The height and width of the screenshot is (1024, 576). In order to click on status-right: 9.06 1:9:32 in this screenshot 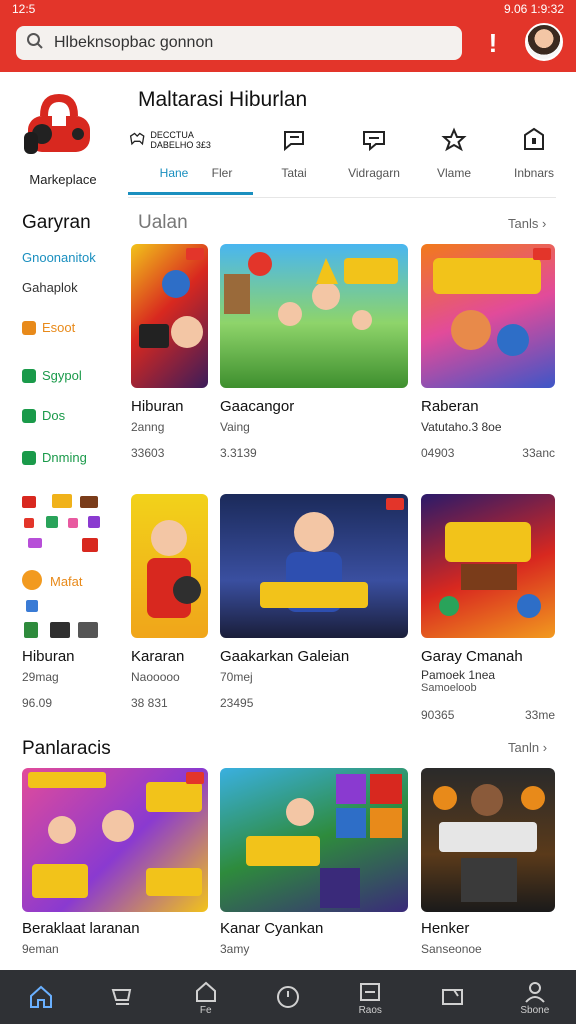, I will do `click(534, 9)`.